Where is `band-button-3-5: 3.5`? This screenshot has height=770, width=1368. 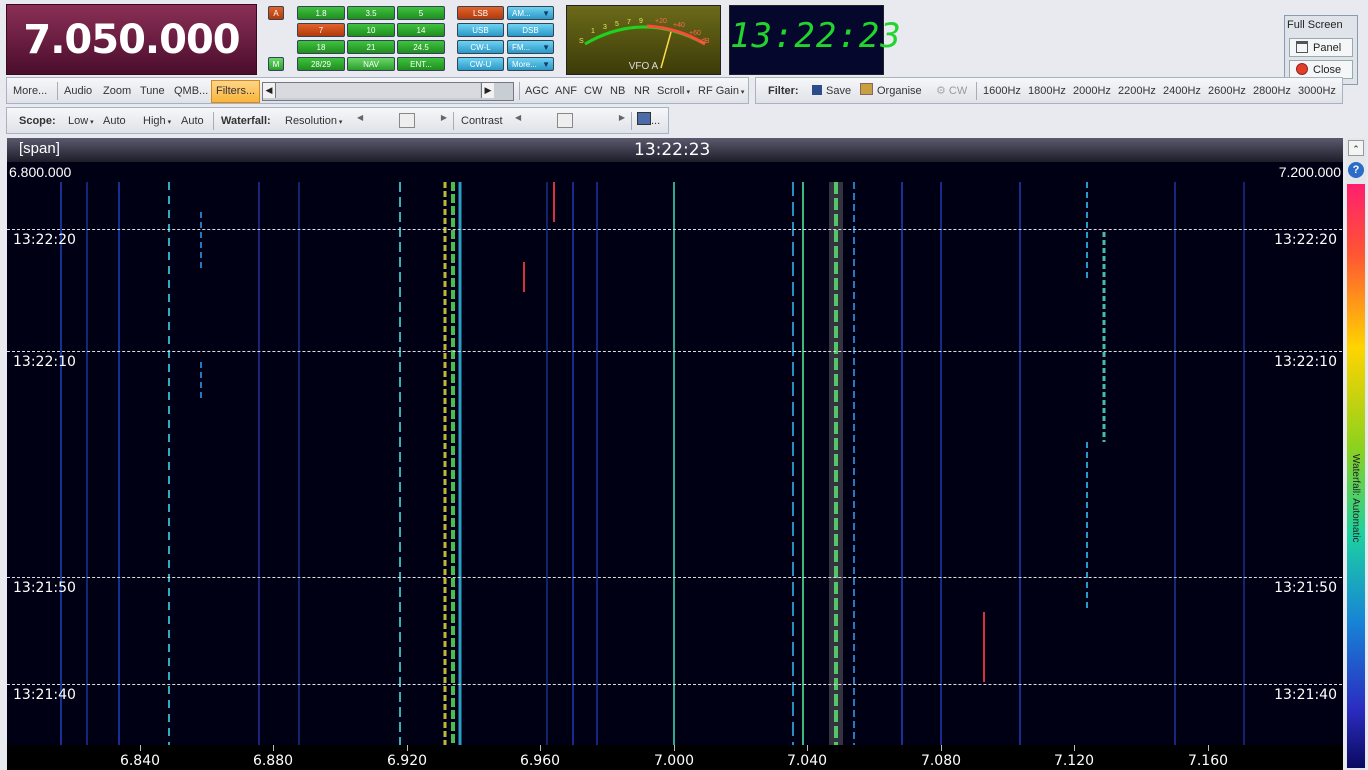
band-button-3-5: 3.5 is located at coordinates (371, 13).